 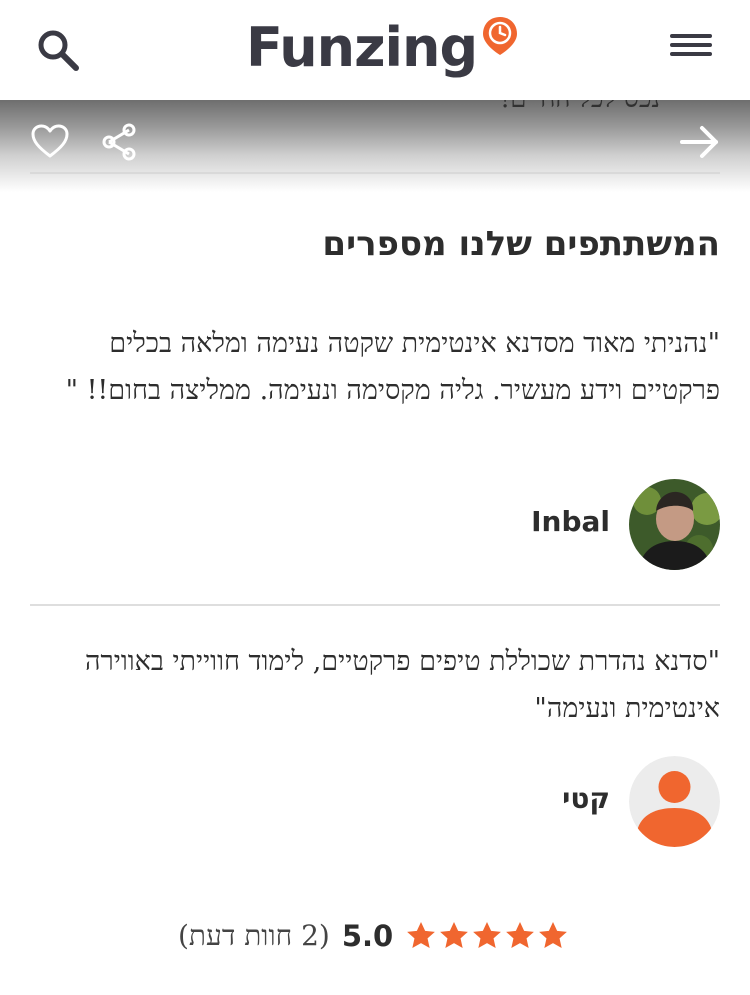 I want to click on heart-icon, so click(x=50, y=142).